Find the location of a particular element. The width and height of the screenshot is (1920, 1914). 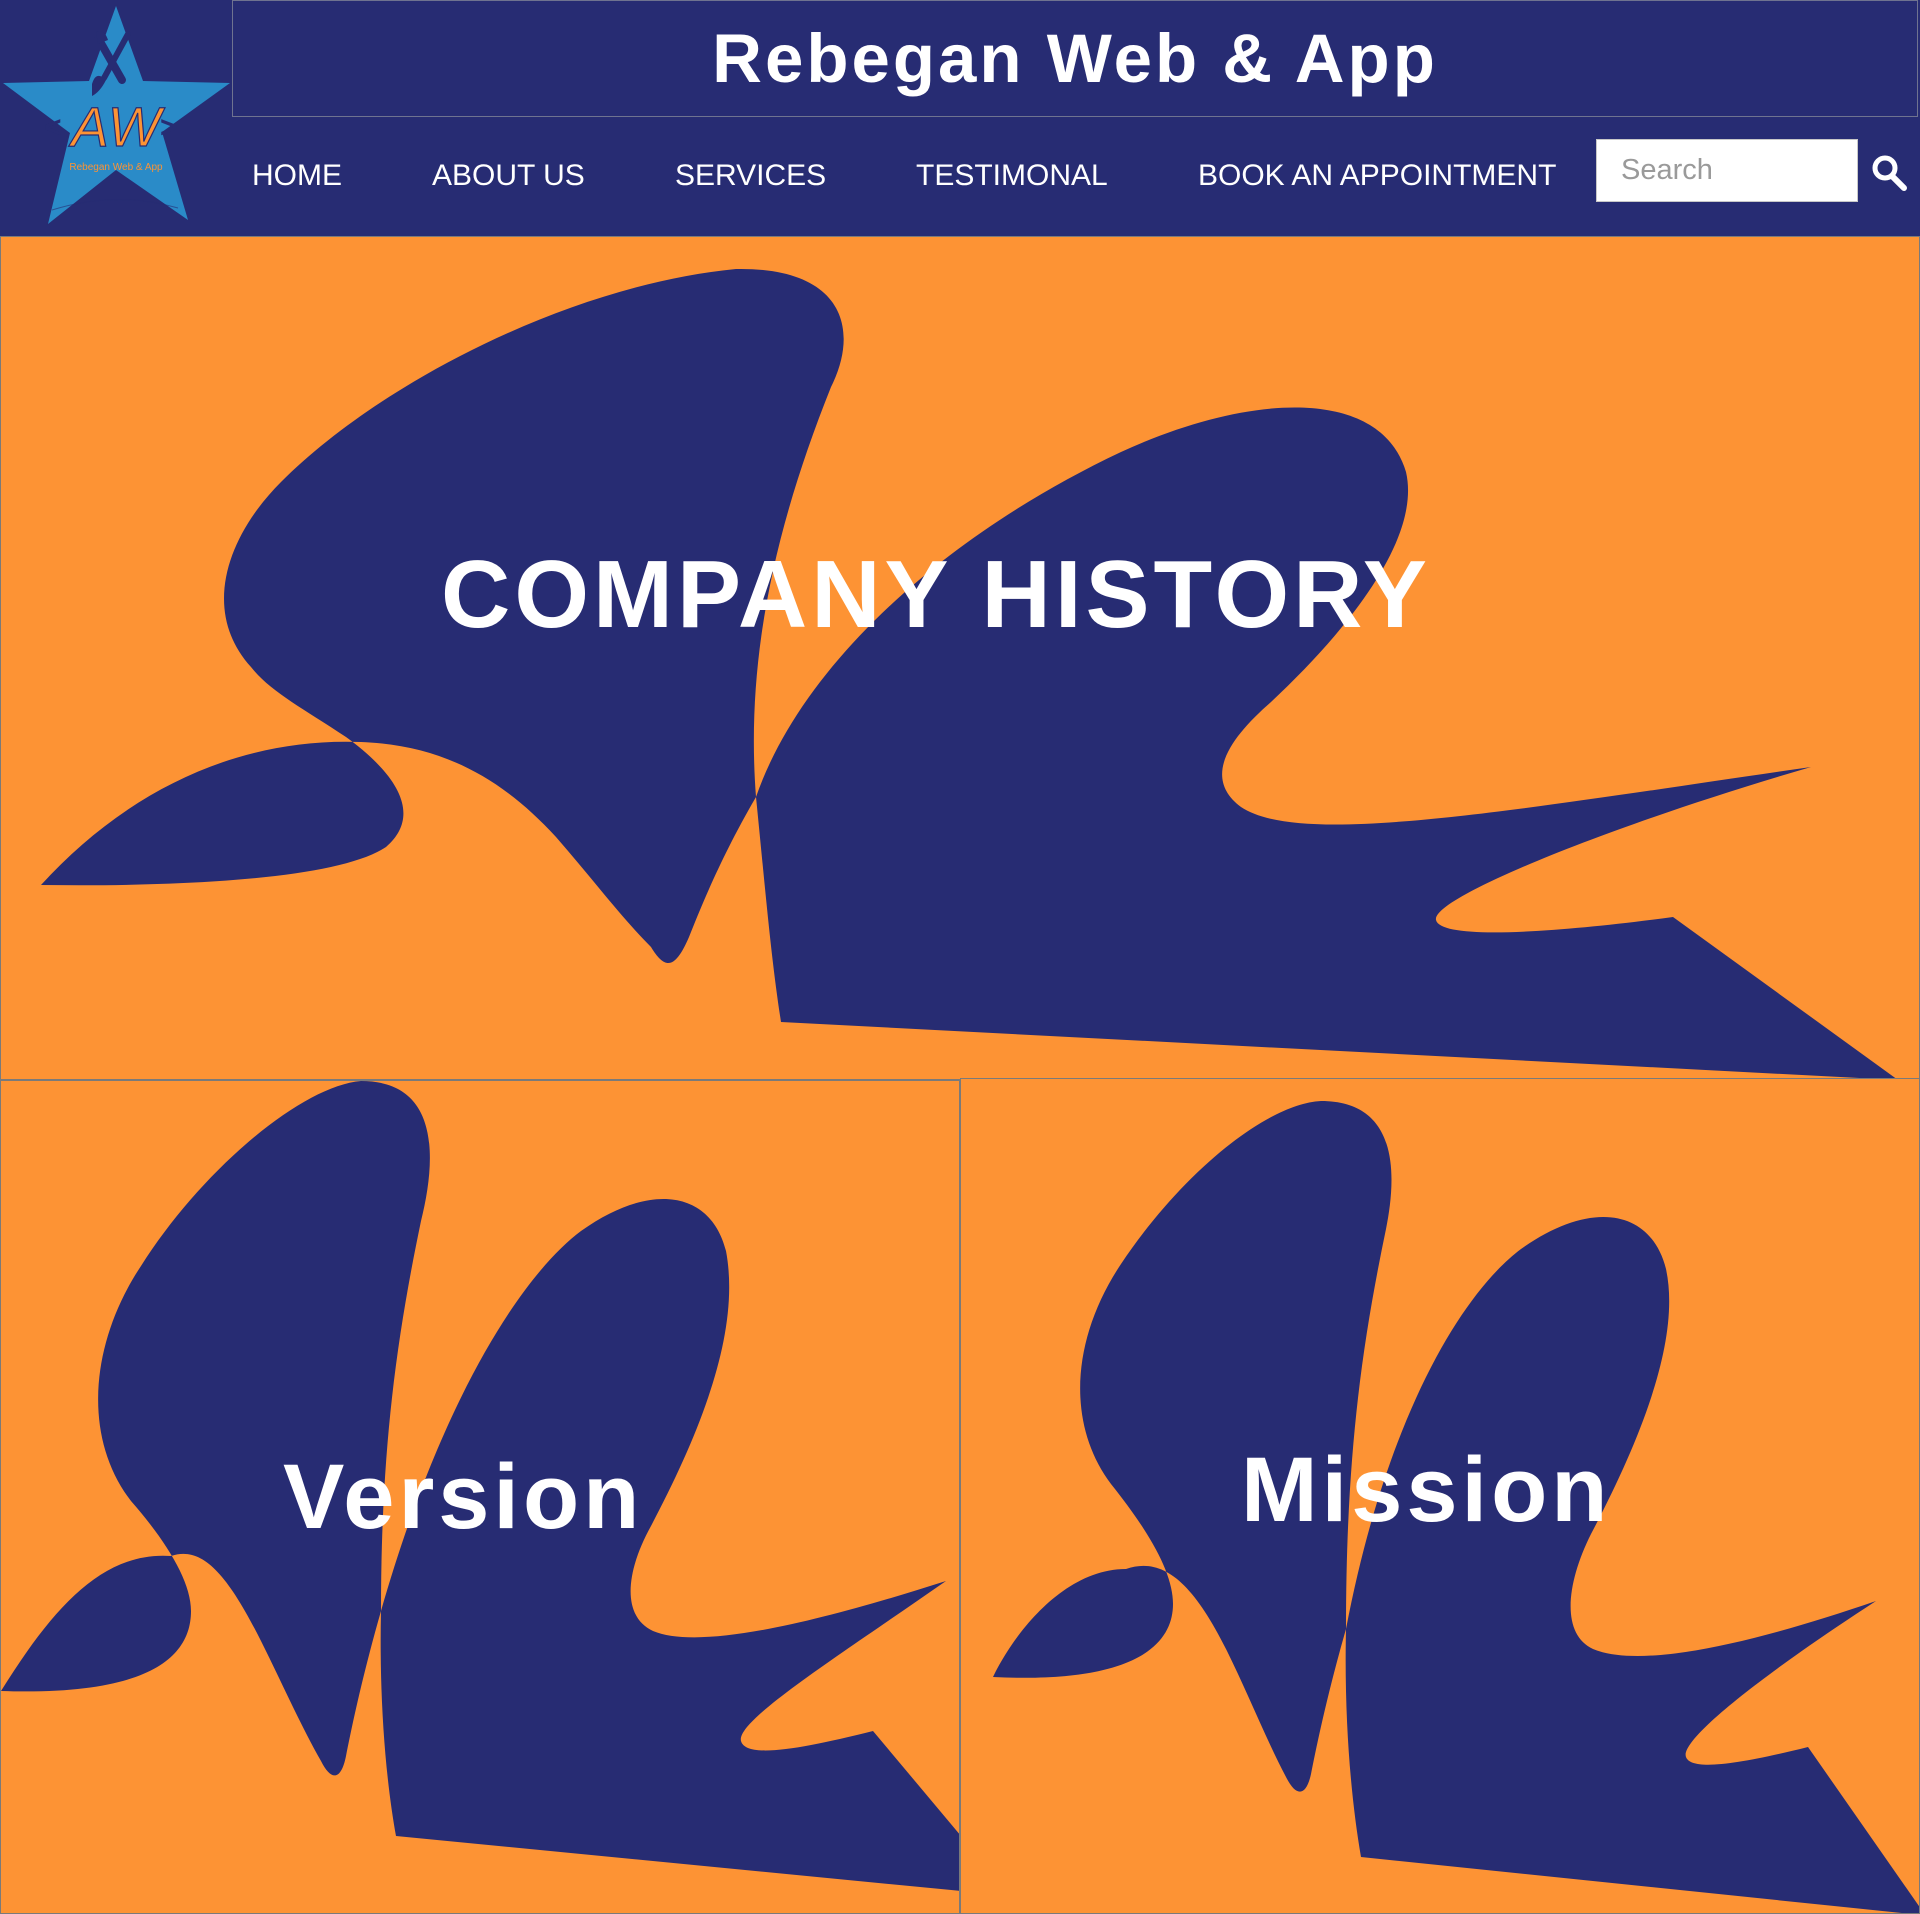

nav-testimonal: TESTIMONAL is located at coordinates (1012, 176).